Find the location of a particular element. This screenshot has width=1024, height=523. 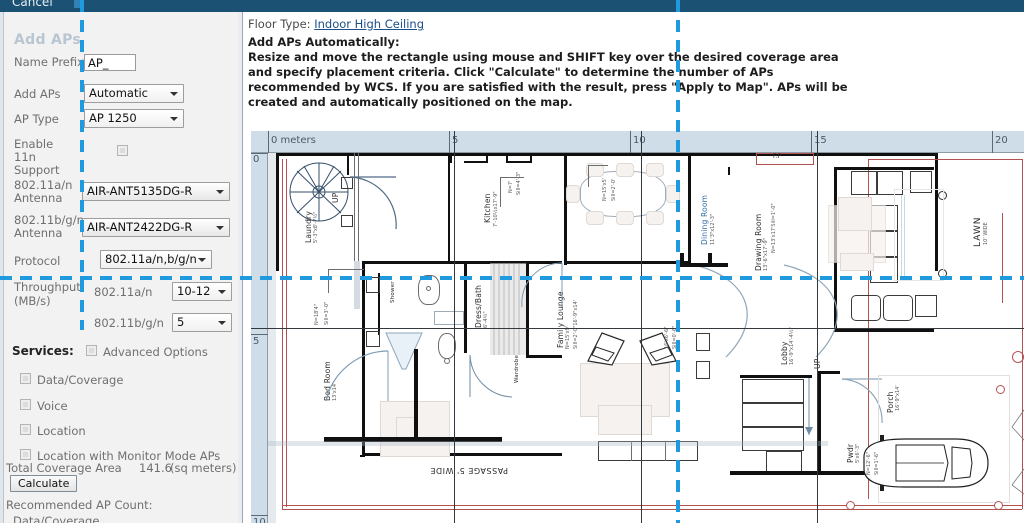

room-label-wardrobe: Wardrobe is located at coordinates (517, 368).